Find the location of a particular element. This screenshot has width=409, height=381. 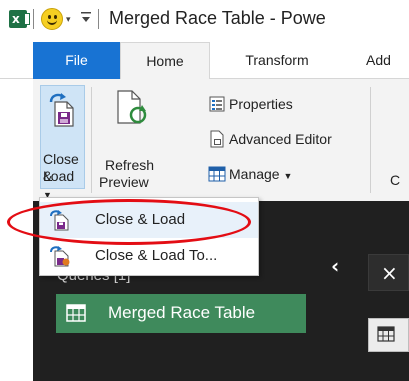

refresh-label-1: Refresh is located at coordinates (130, 165).